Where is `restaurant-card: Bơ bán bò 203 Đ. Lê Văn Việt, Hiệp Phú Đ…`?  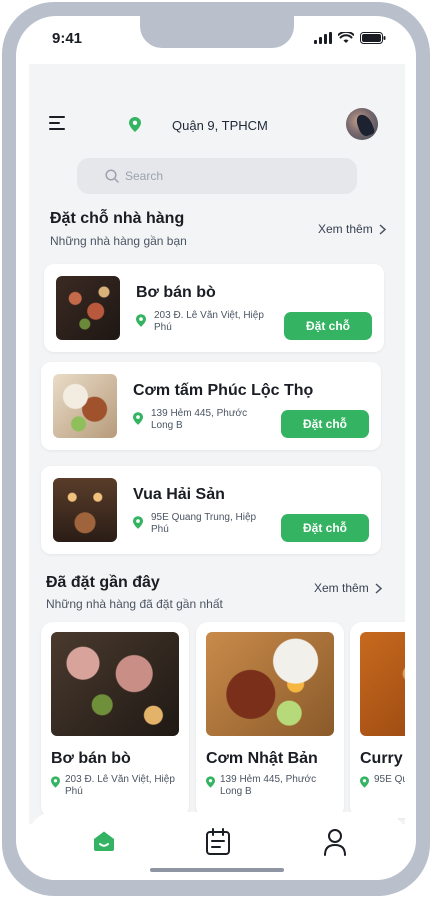
restaurant-card: Bơ bán bò 203 Đ. Lê Văn Việt, Hiệp Phú Đ… is located at coordinates (214, 308).